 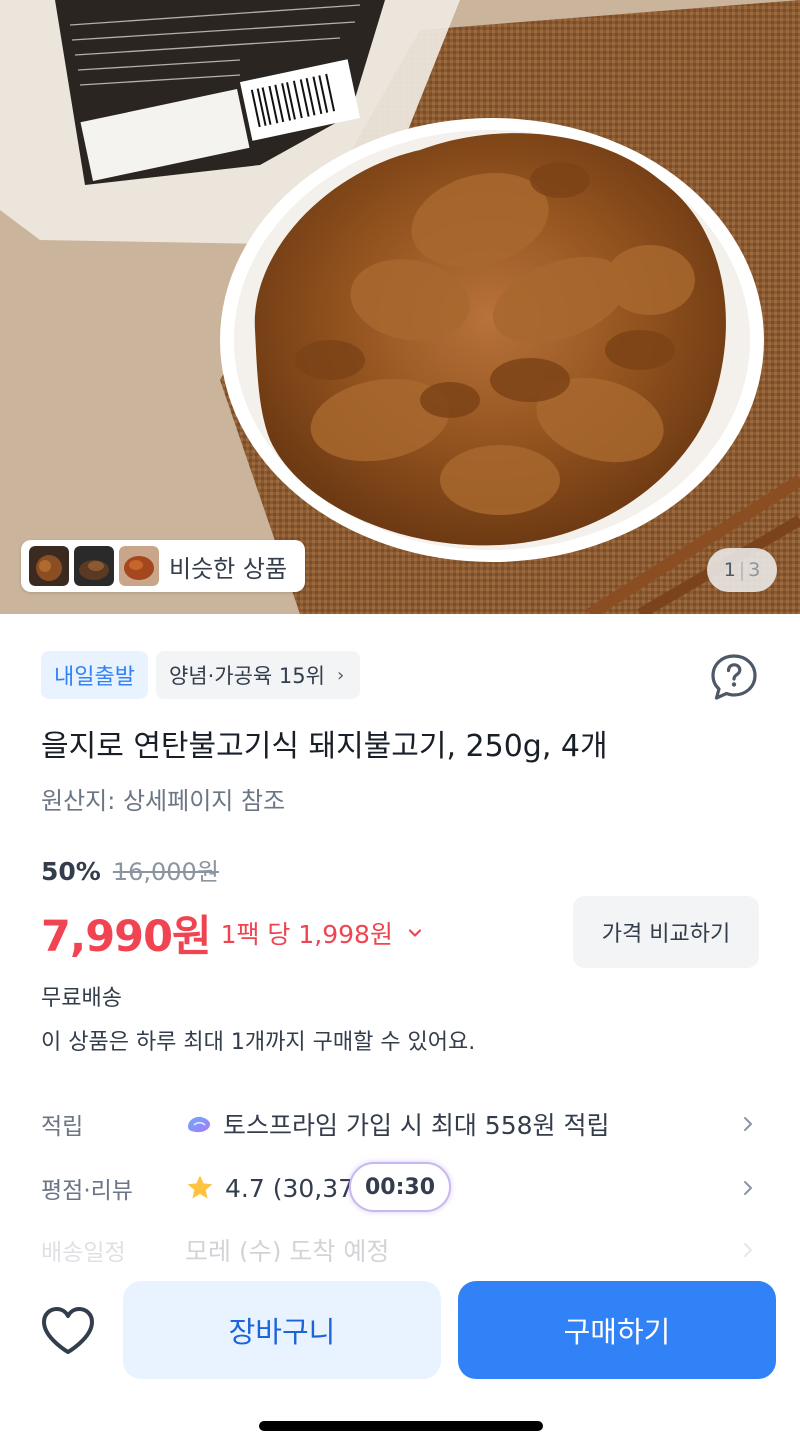 What do you see at coordinates (282, 1330) in the screenshot?
I see `add-to-cart-button: 장바구니` at bounding box center [282, 1330].